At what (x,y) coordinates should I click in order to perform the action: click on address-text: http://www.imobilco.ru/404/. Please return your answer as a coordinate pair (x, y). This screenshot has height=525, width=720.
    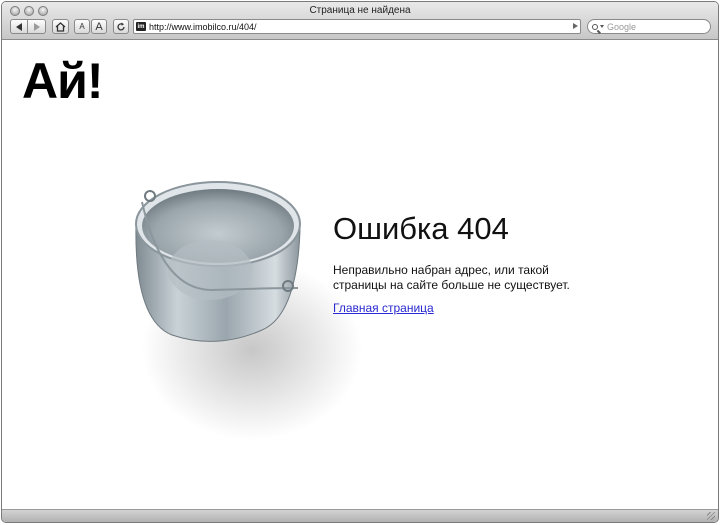
    Looking at the image, I should click on (203, 26).